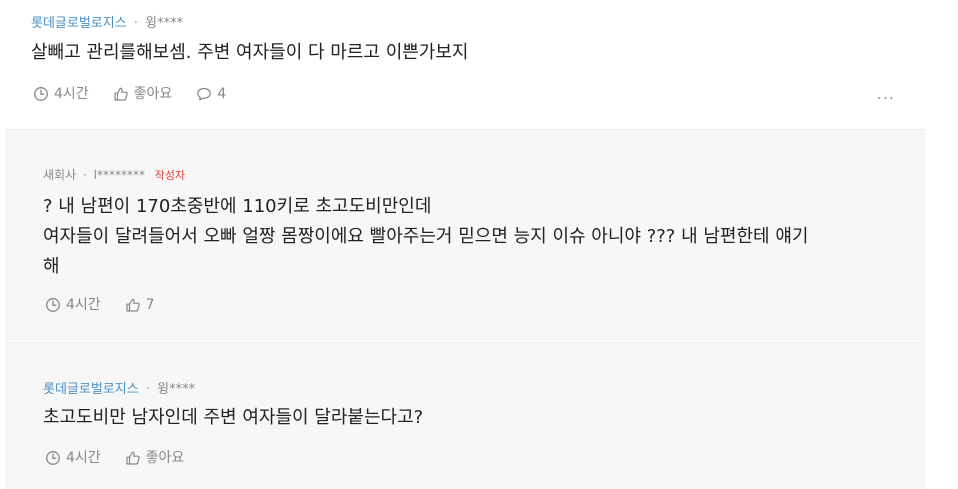  I want to click on comment-line: ? 내 남편이 170초중반에 110키로 초고도비만인데, so click(237, 206).